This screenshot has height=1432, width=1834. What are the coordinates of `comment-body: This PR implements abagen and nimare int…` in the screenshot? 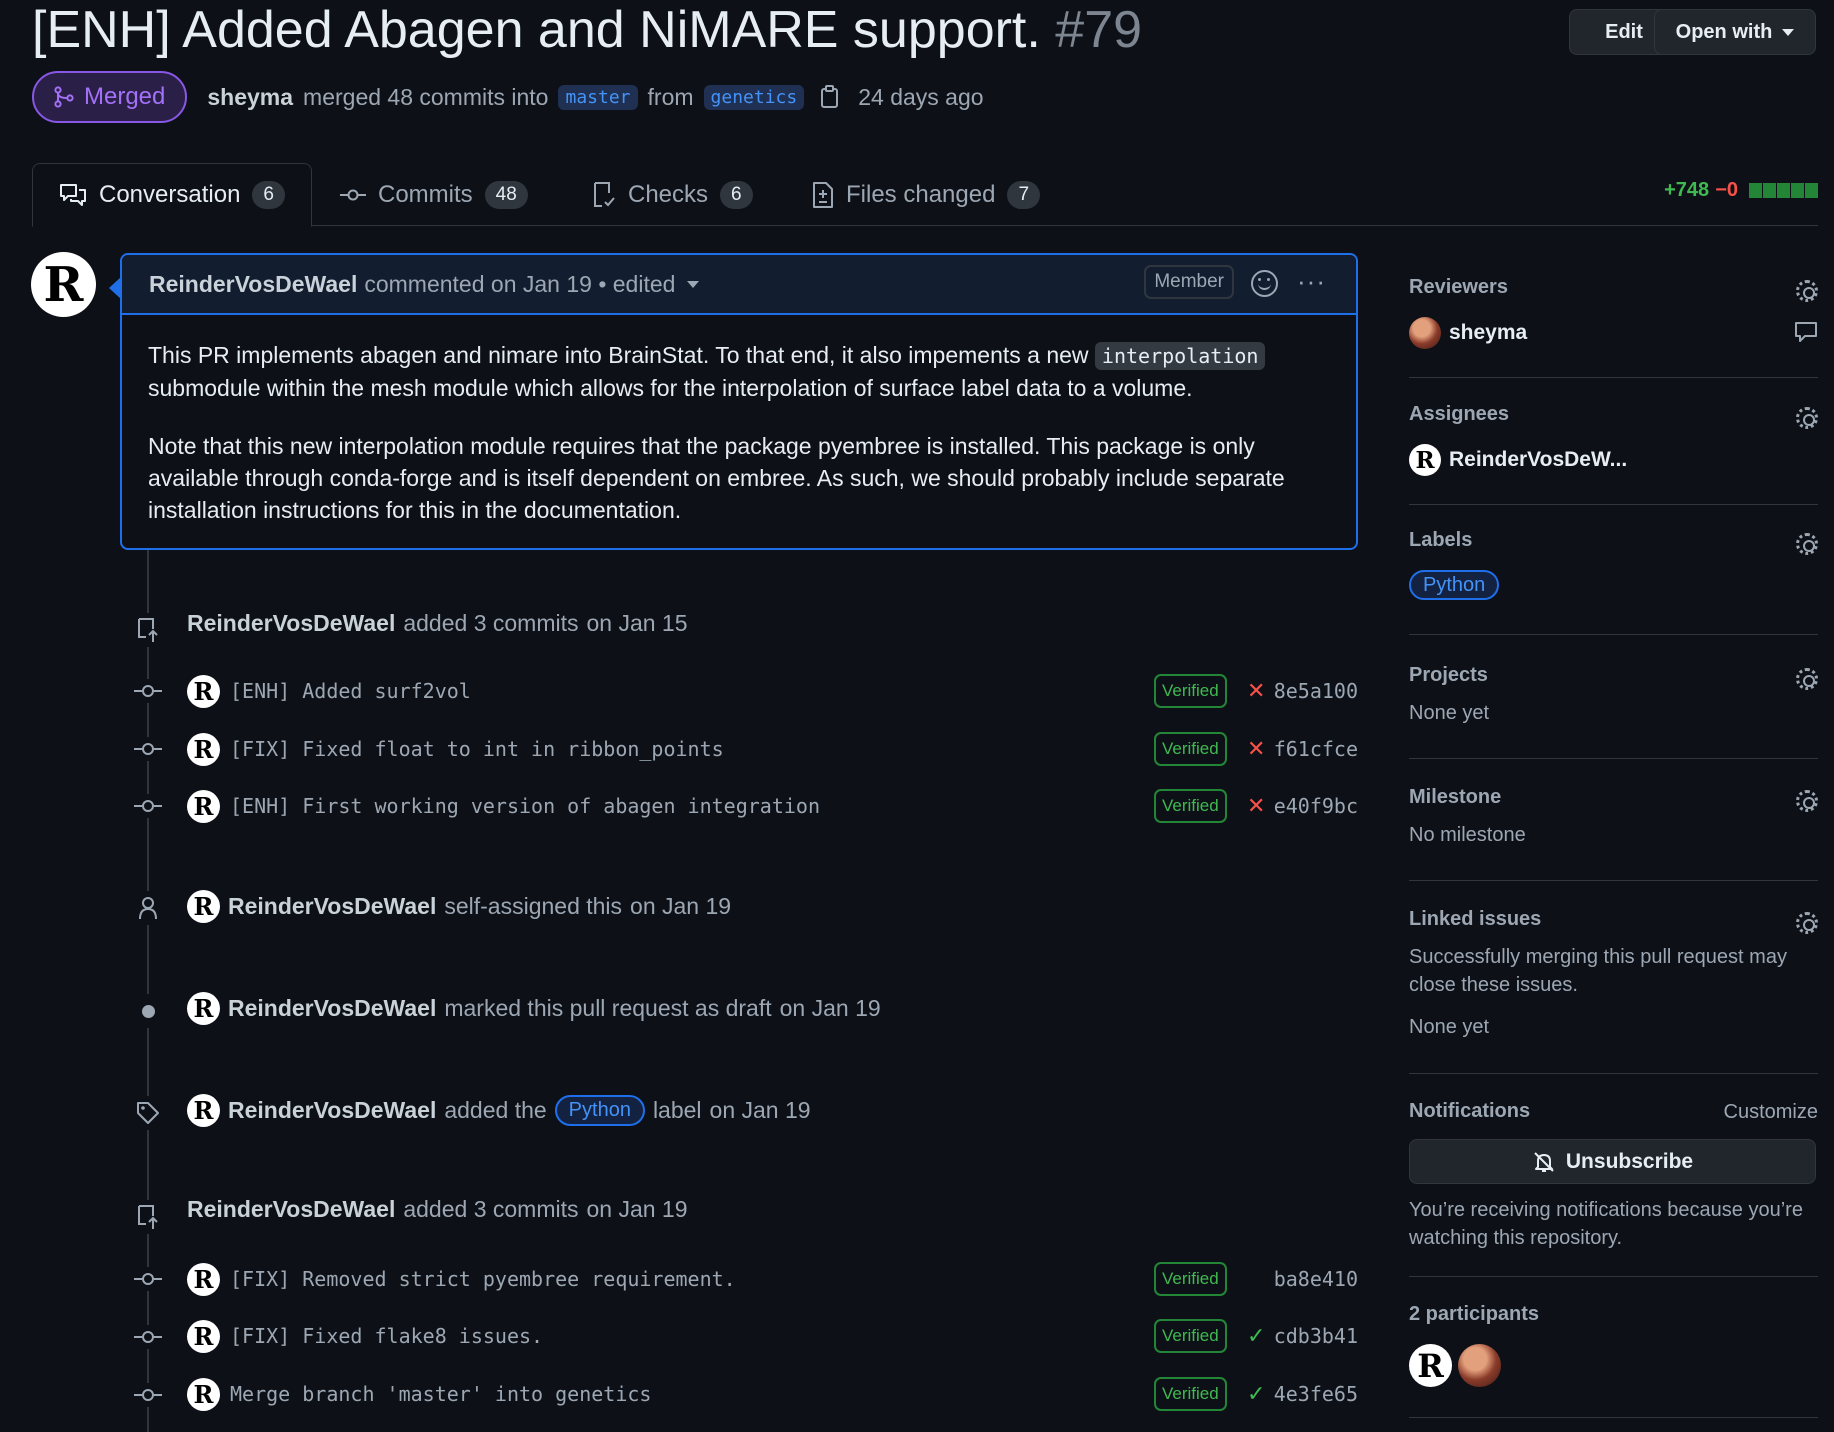 It's located at (739, 445).